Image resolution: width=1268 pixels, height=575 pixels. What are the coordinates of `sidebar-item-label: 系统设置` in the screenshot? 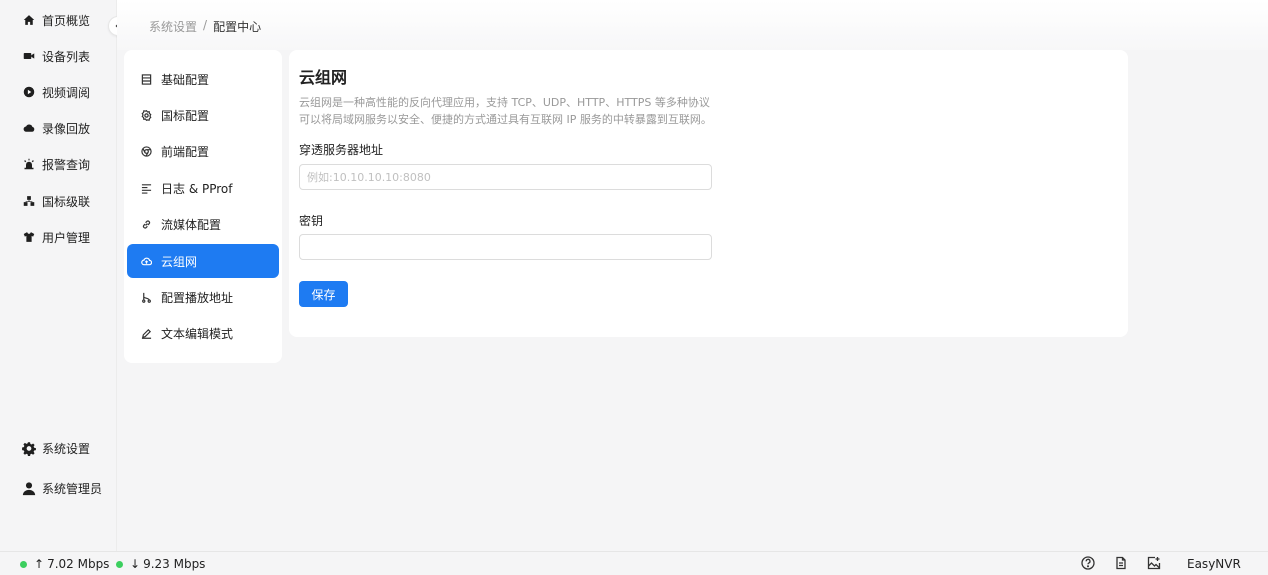 It's located at (66, 448).